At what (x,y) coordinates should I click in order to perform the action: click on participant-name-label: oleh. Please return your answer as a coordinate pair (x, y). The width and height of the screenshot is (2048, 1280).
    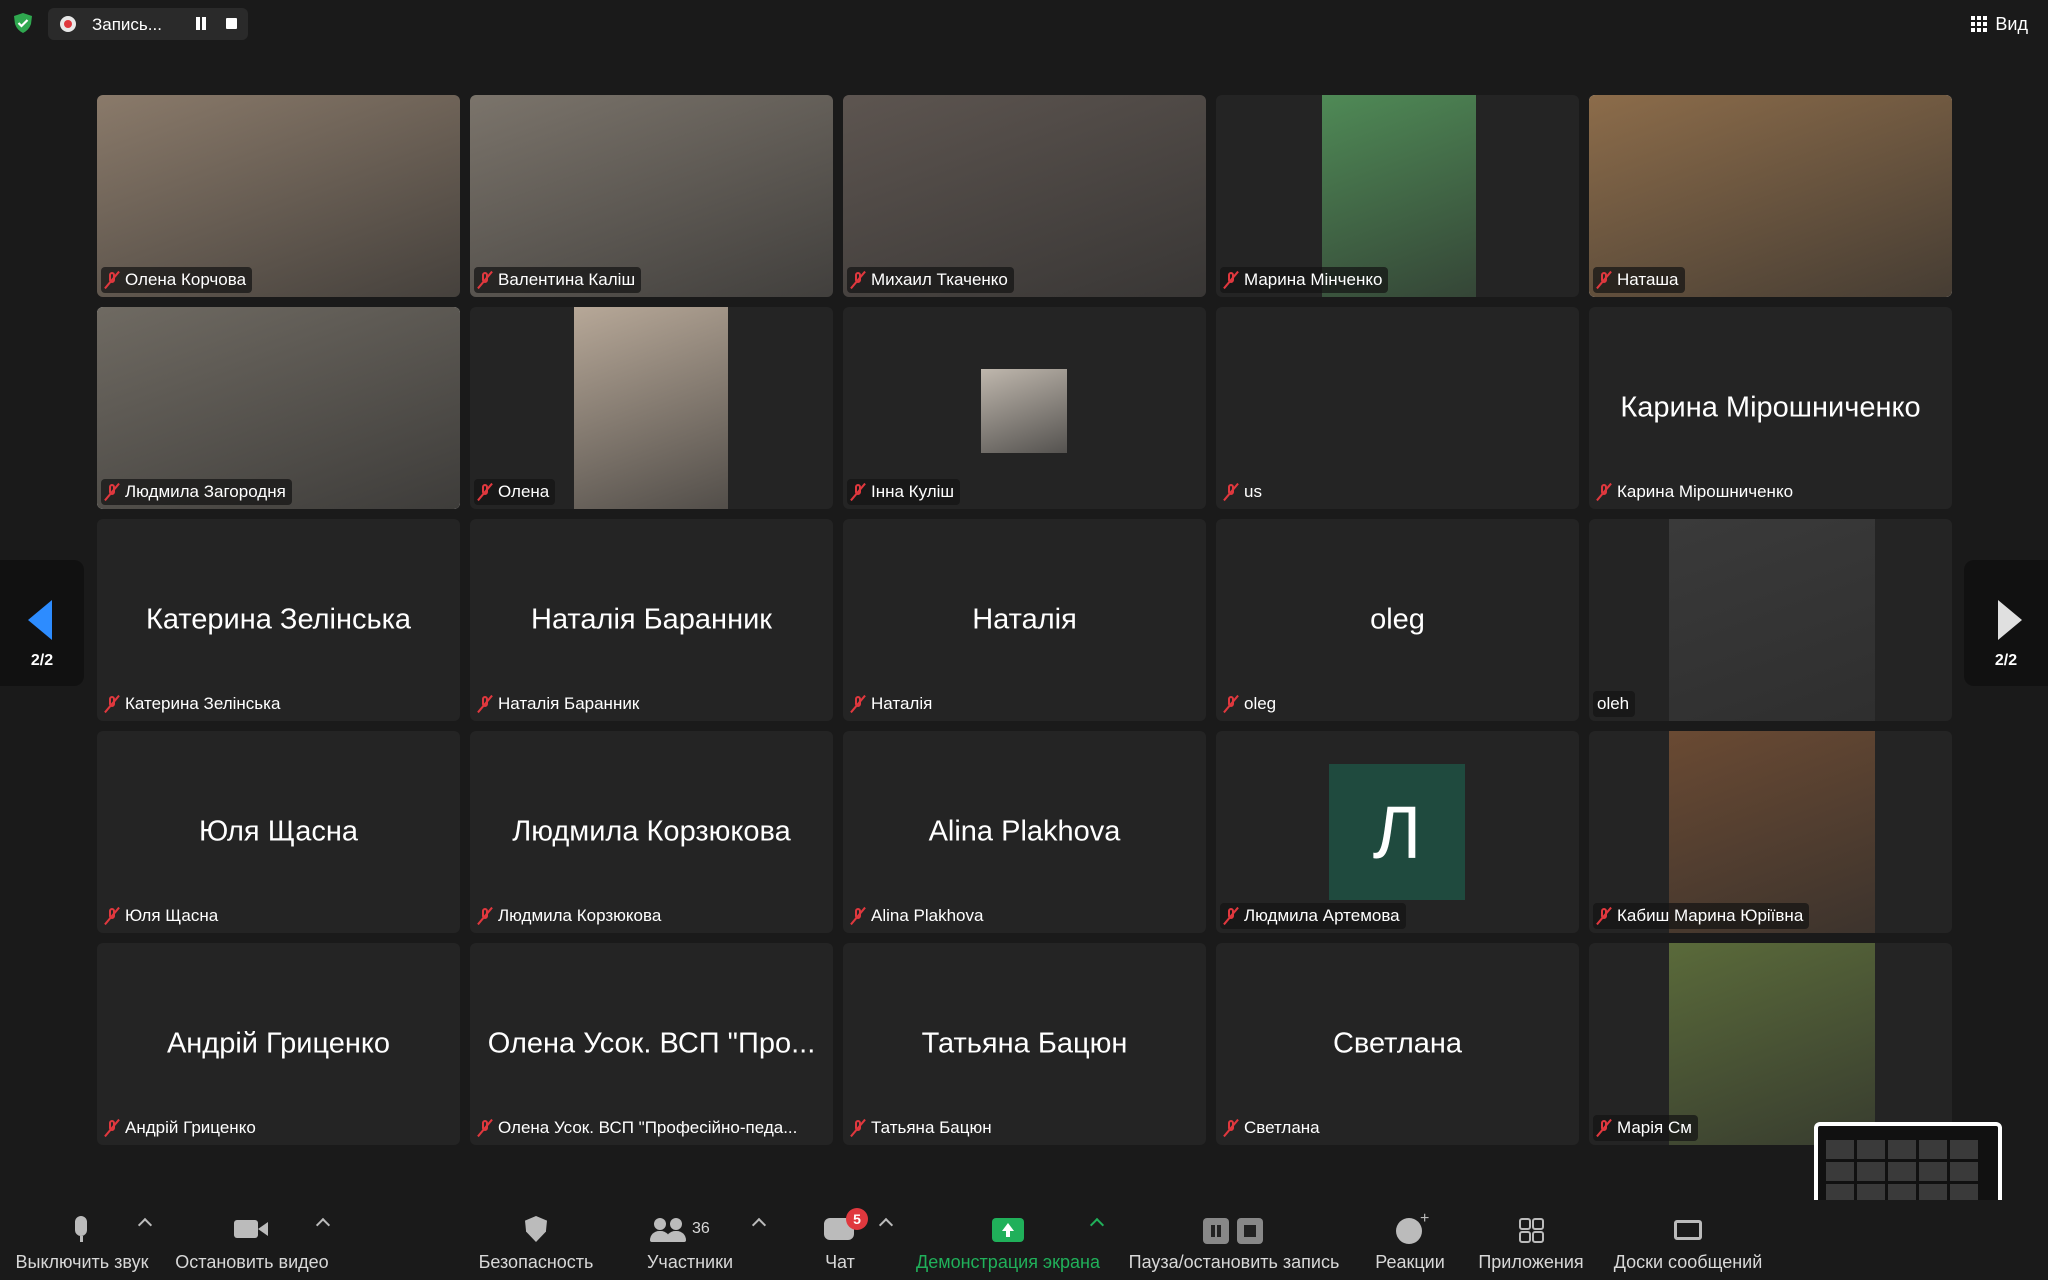
    Looking at the image, I should click on (1614, 704).